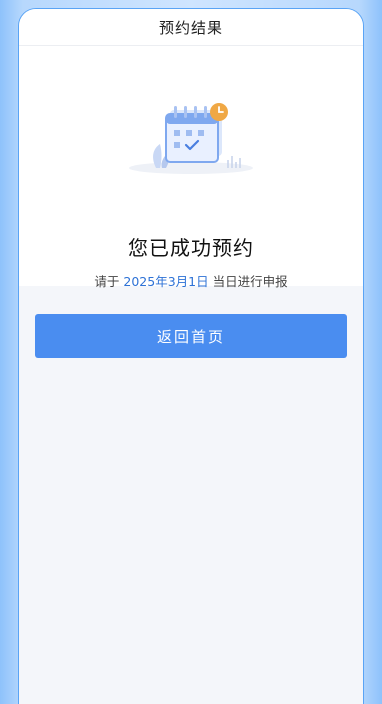  Describe the element at coordinates (191, 336) in the screenshot. I see `return-home-button: 返回首页` at that location.